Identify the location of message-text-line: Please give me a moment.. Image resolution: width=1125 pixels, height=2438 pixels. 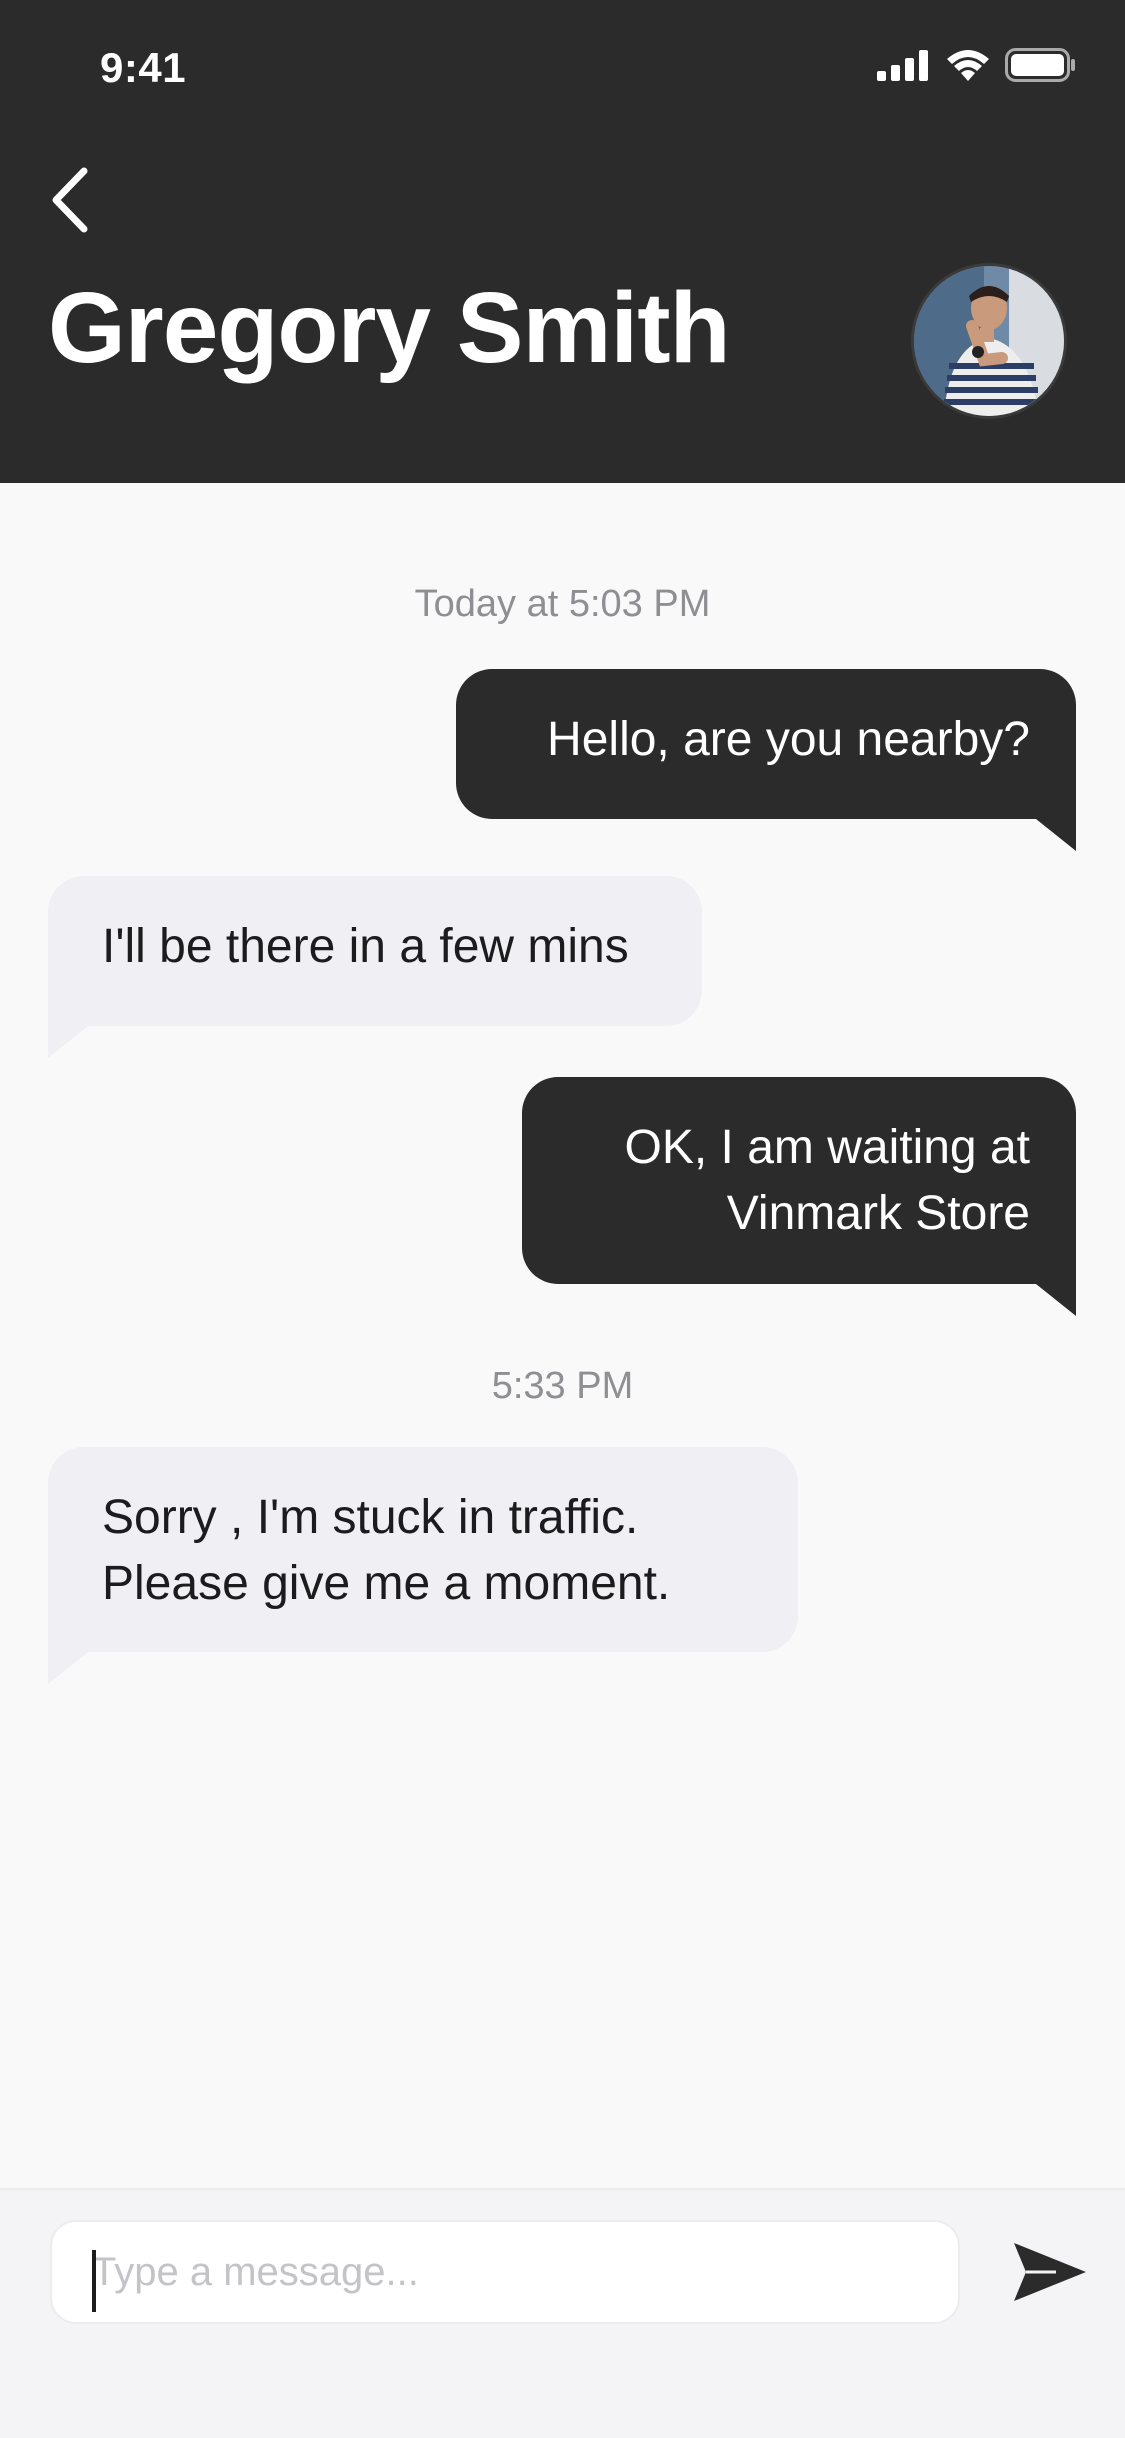
(386, 1583).